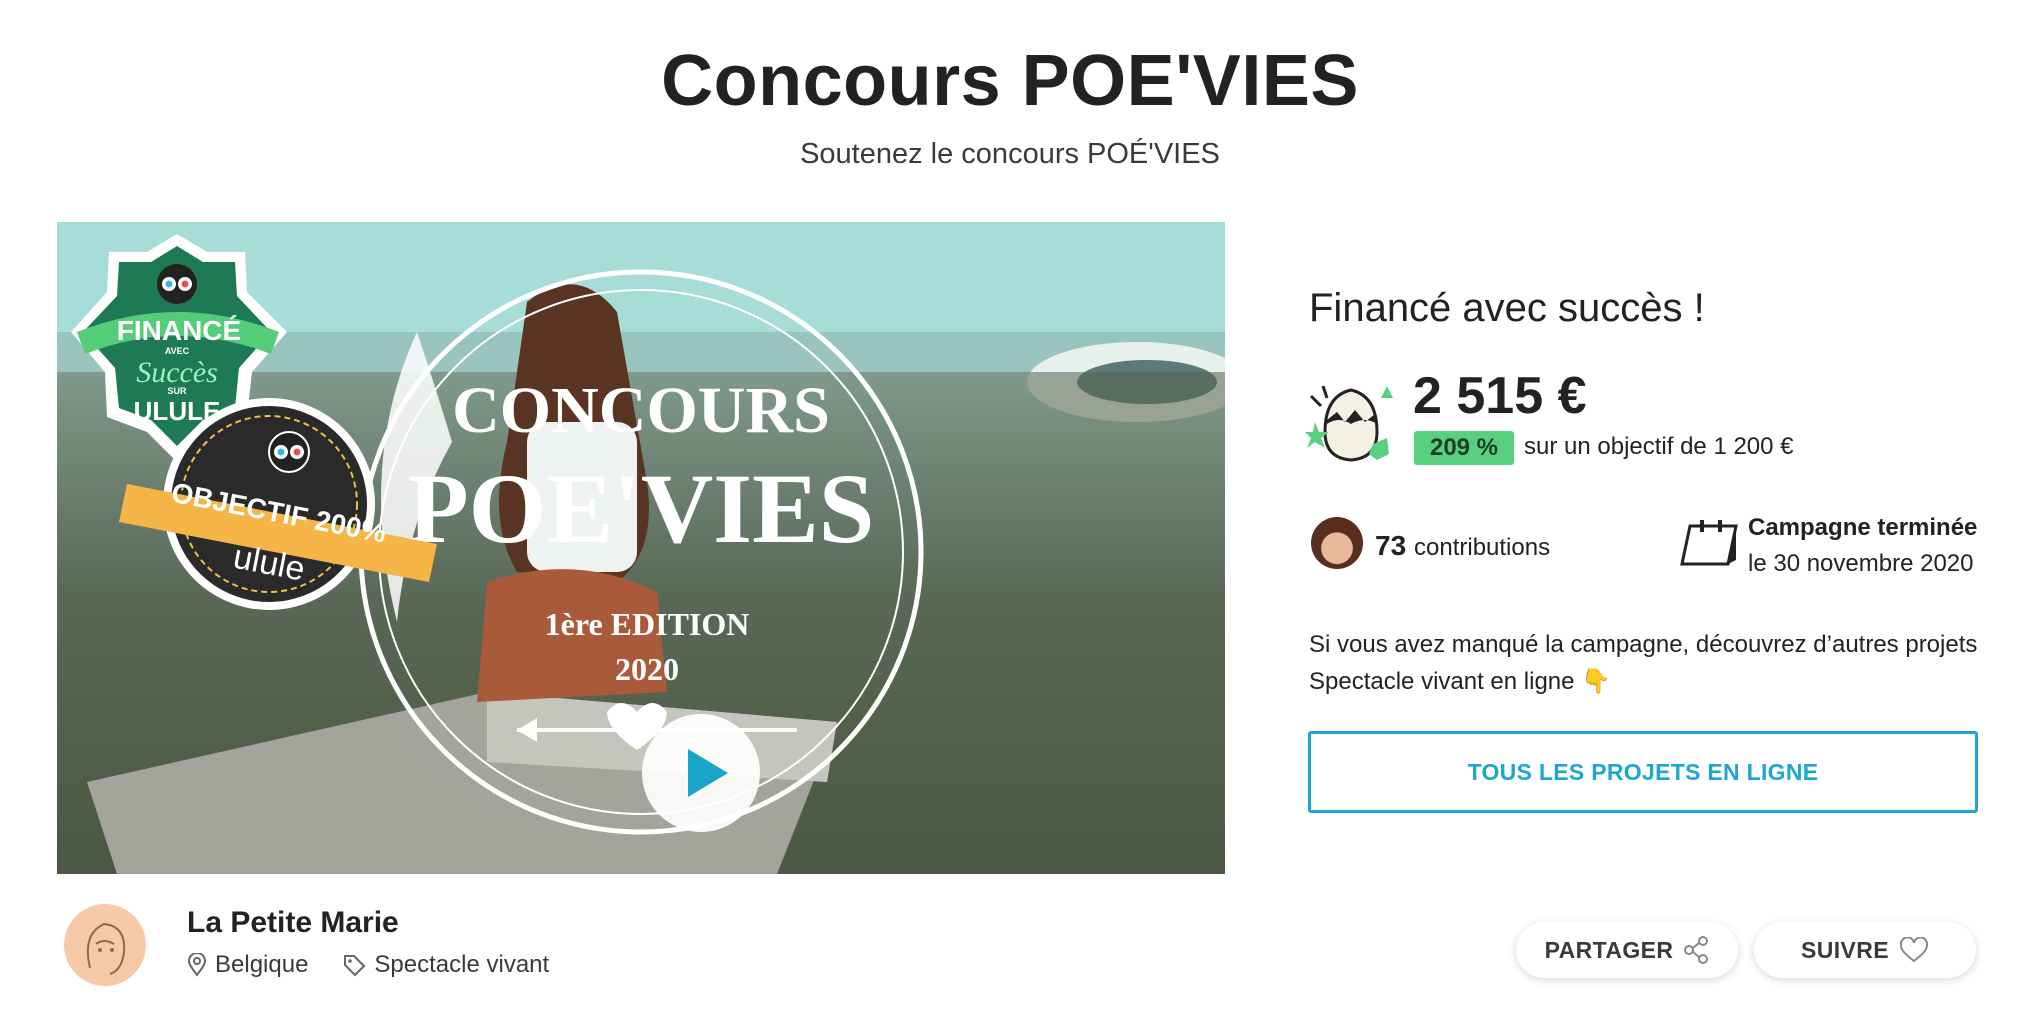 The width and height of the screenshot is (2020, 1024). What do you see at coordinates (1391, 545) in the screenshot?
I see `contributions-count: 73` at bounding box center [1391, 545].